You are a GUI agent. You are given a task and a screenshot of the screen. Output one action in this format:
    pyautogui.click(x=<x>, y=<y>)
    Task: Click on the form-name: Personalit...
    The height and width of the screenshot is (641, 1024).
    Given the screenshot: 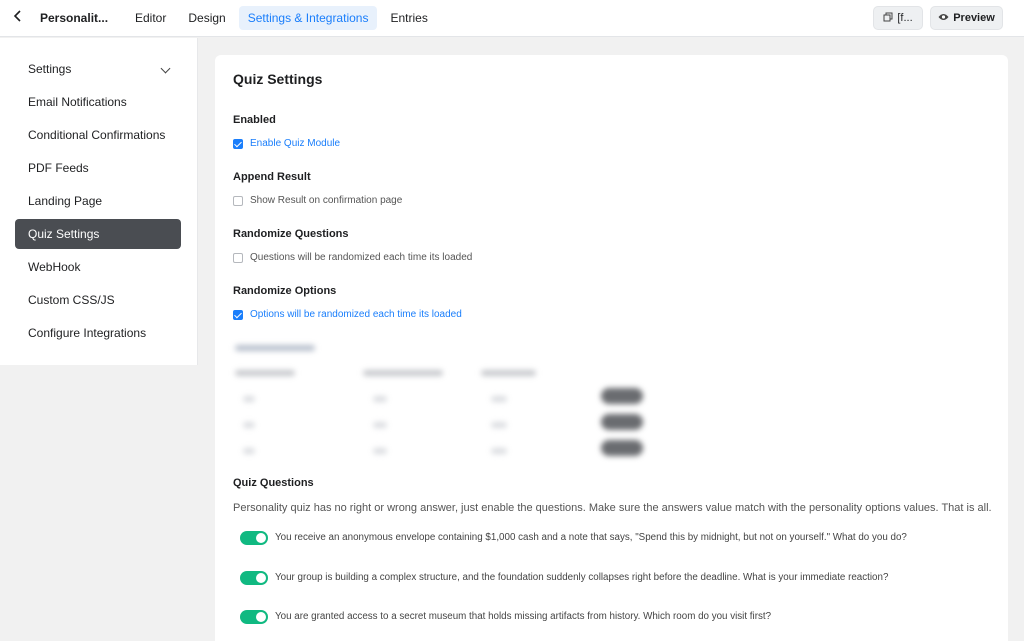 What is the action you would take?
    pyautogui.click(x=74, y=18)
    